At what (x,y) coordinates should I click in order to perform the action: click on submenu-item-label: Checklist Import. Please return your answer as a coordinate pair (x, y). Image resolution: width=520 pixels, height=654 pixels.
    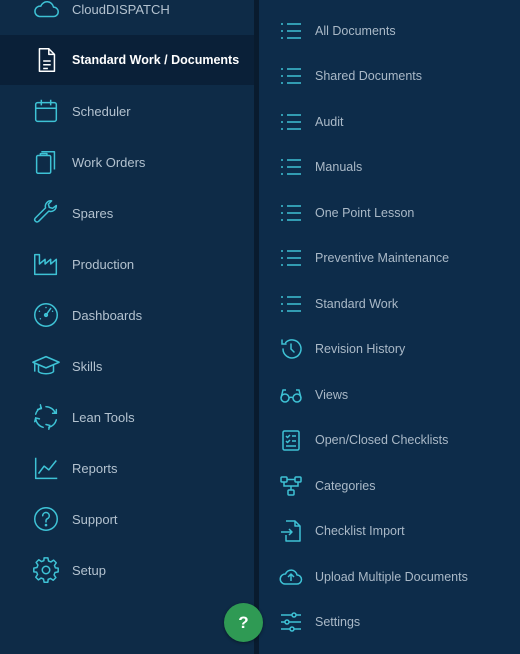
    Looking at the image, I should click on (360, 531).